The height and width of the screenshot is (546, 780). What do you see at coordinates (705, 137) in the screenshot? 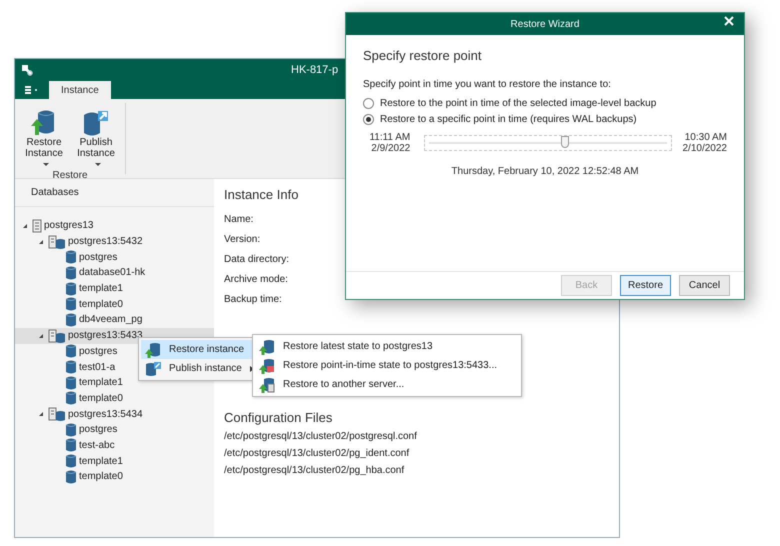
I see `time-label: 10:30 AM` at bounding box center [705, 137].